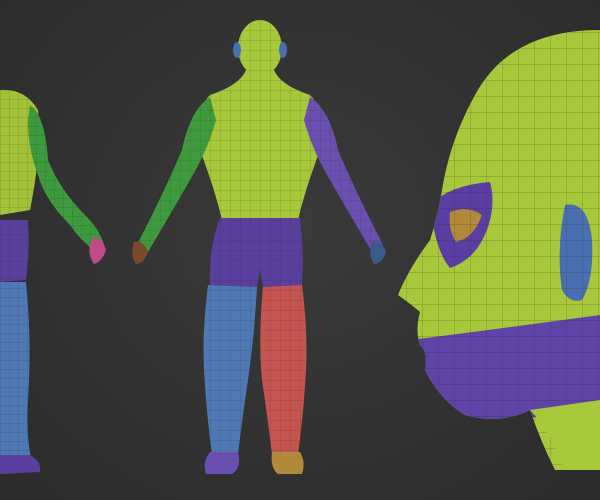 This screenshot has height=500, width=600. What do you see at coordinates (53, 281) in the screenshot?
I see `side-figure-icon` at bounding box center [53, 281].